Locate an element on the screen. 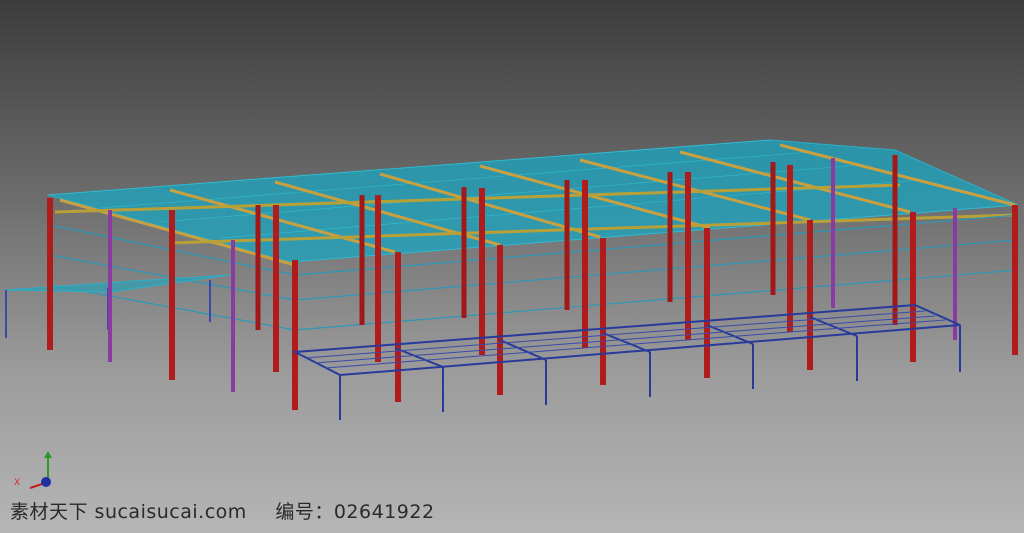 The image size is (1024, 533). watermark-site: 素材天下 sucaisucai.com is located at coordinates (128, 512).